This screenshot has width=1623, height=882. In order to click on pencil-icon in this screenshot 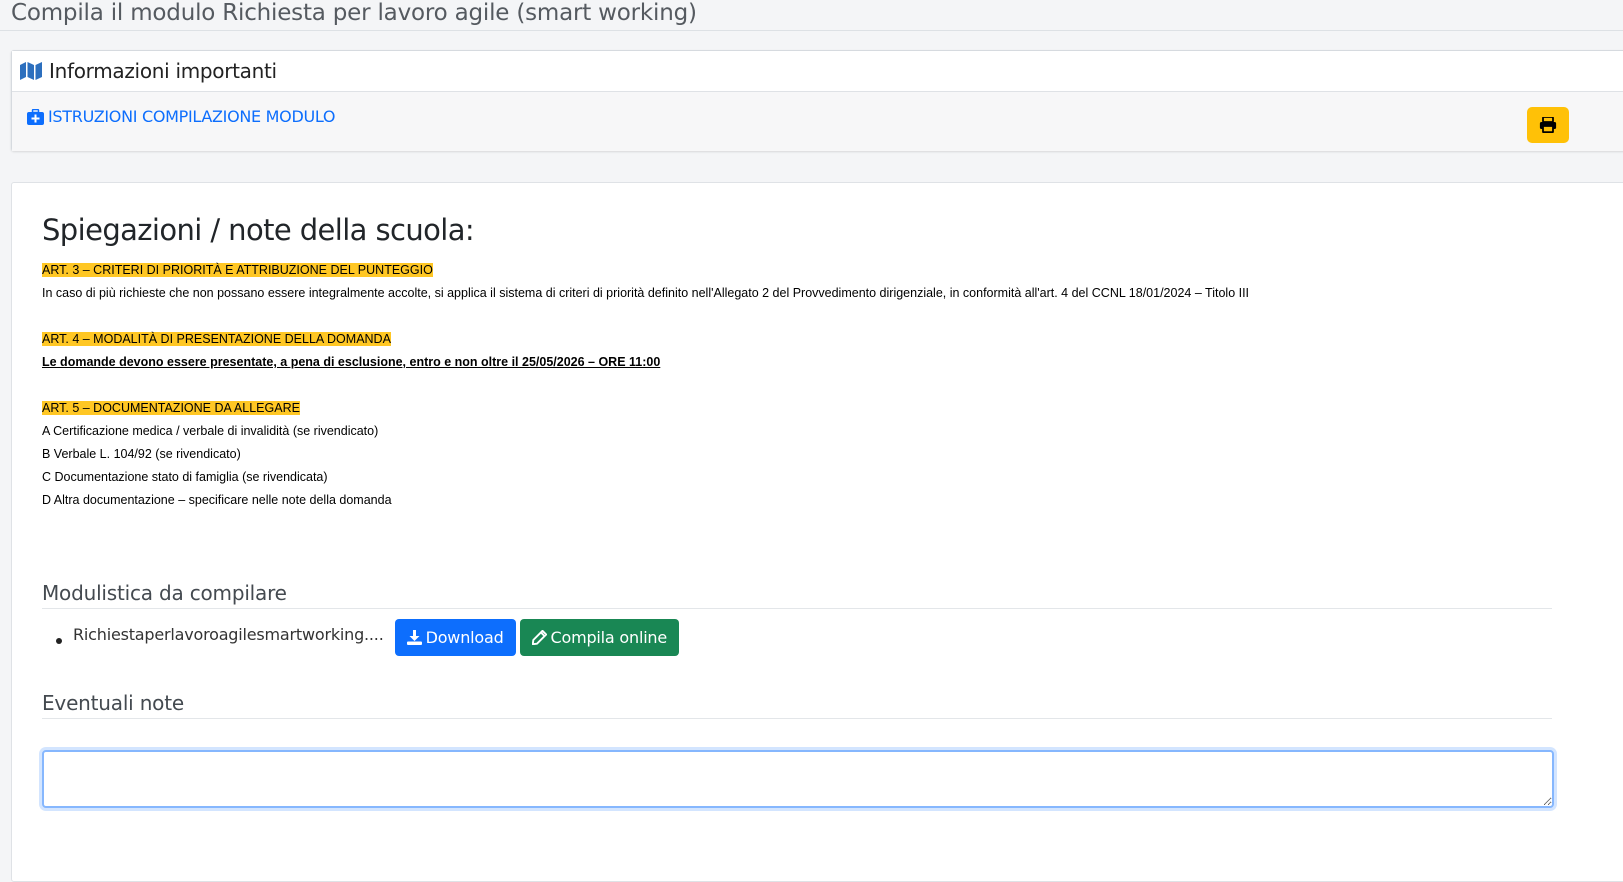, I will do `click(539, 637)`.